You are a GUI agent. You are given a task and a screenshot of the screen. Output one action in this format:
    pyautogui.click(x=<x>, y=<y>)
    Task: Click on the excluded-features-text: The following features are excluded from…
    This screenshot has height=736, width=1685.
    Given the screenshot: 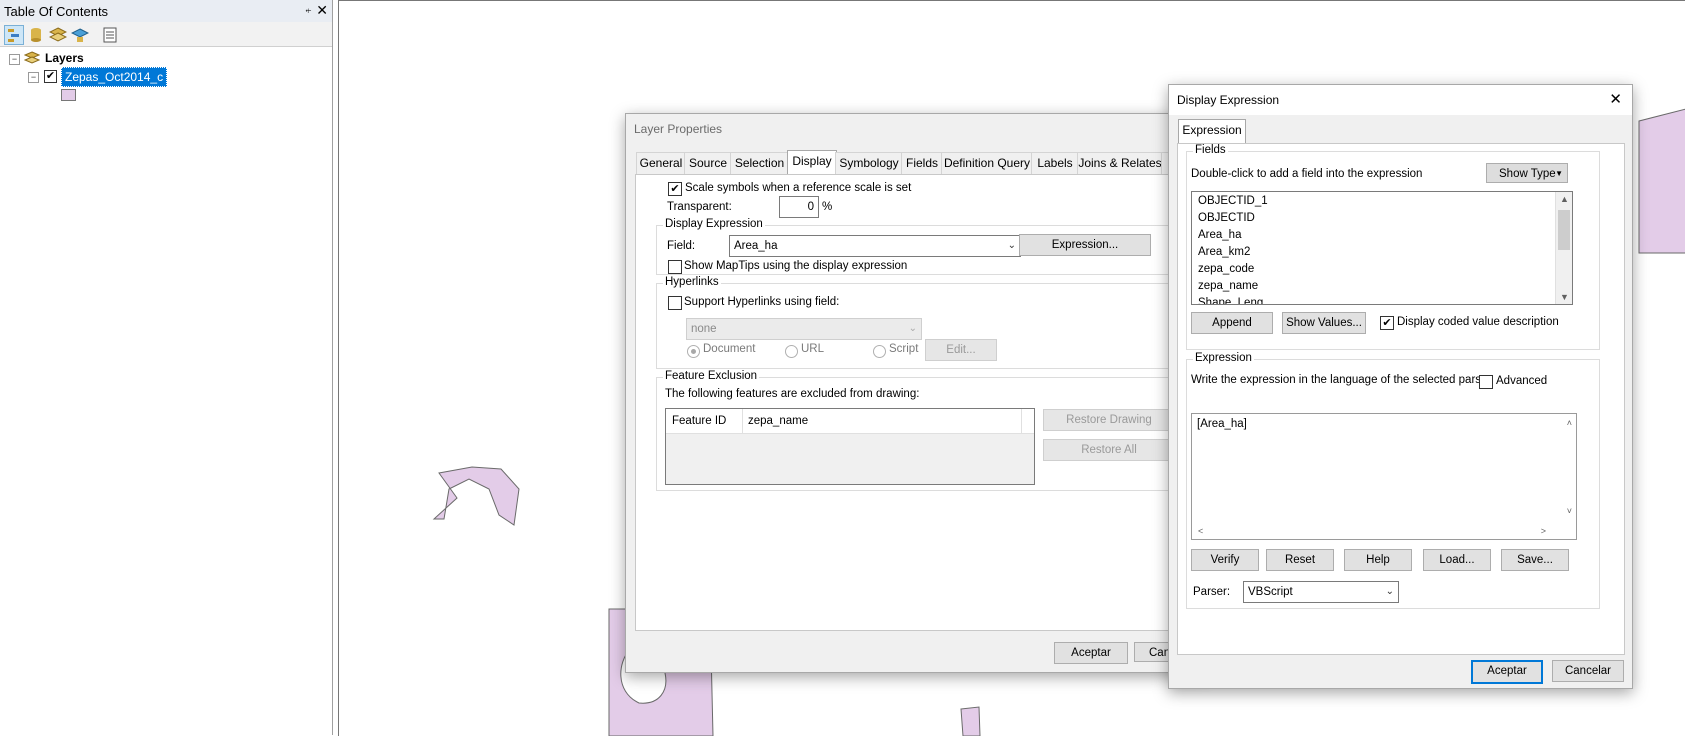 What is the action you would take?
    pyautogui.click(x=792, y=394)
    